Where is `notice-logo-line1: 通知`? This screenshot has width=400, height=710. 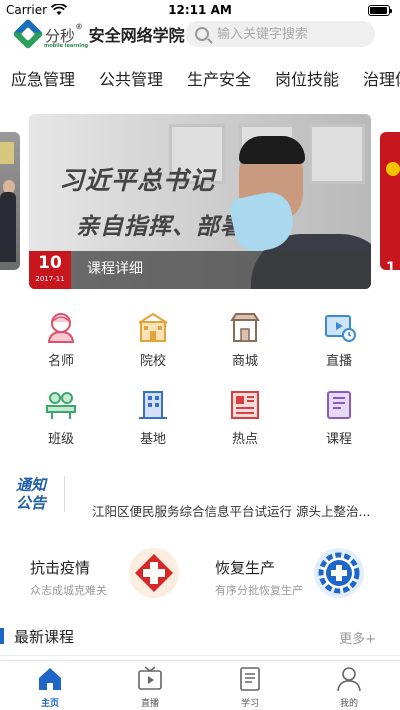
notice-logo-line1: 通知 is located at coordinates (31, 485).